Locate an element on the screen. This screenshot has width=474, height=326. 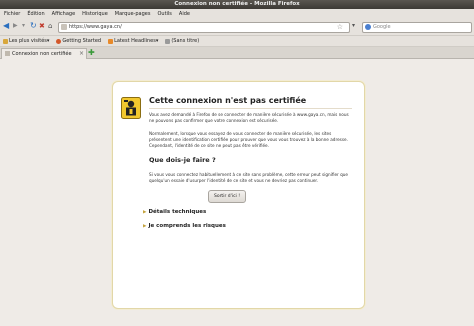
rss-icon is located at coordinates (111, 41).